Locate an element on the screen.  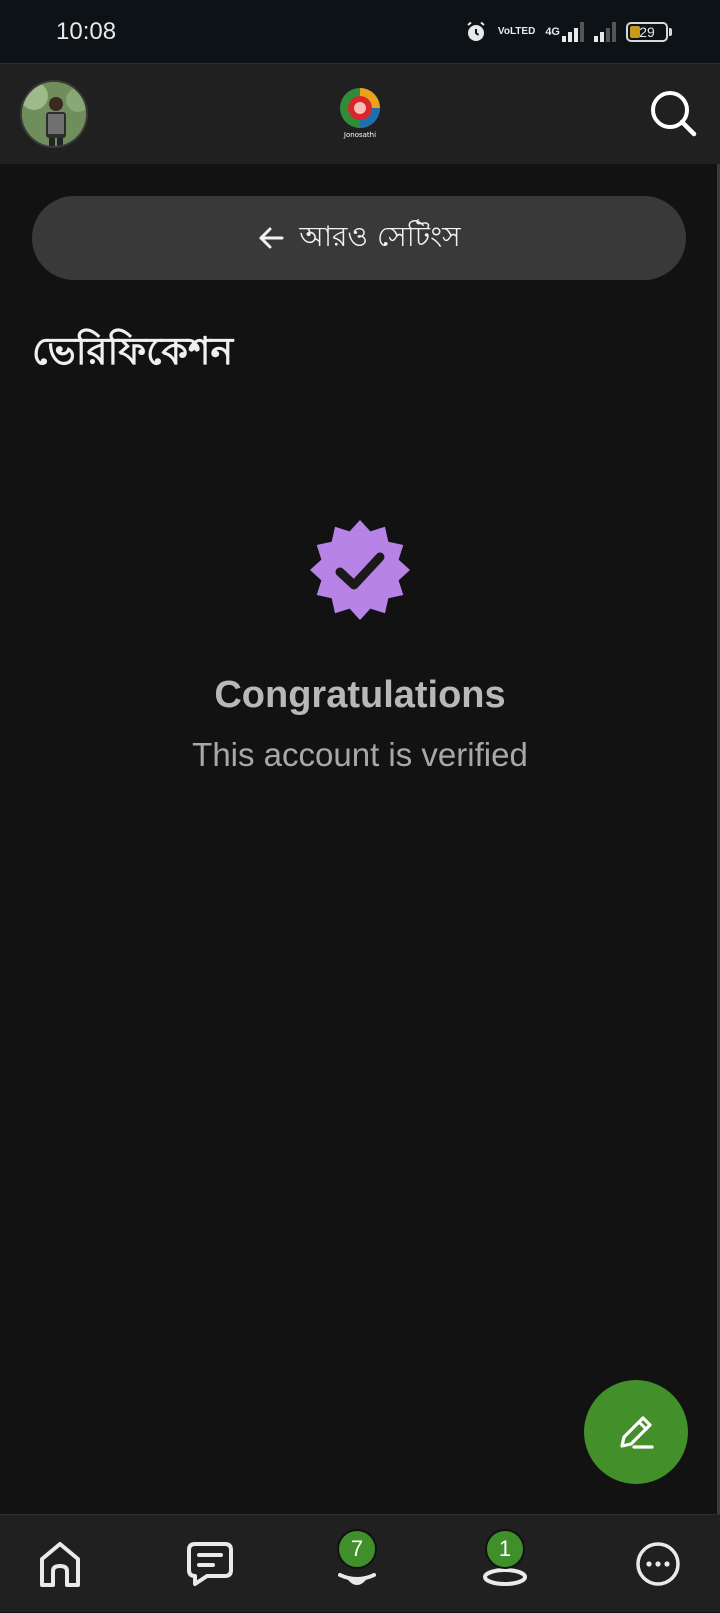
chat-icon is located at coordinates (210, 1564).